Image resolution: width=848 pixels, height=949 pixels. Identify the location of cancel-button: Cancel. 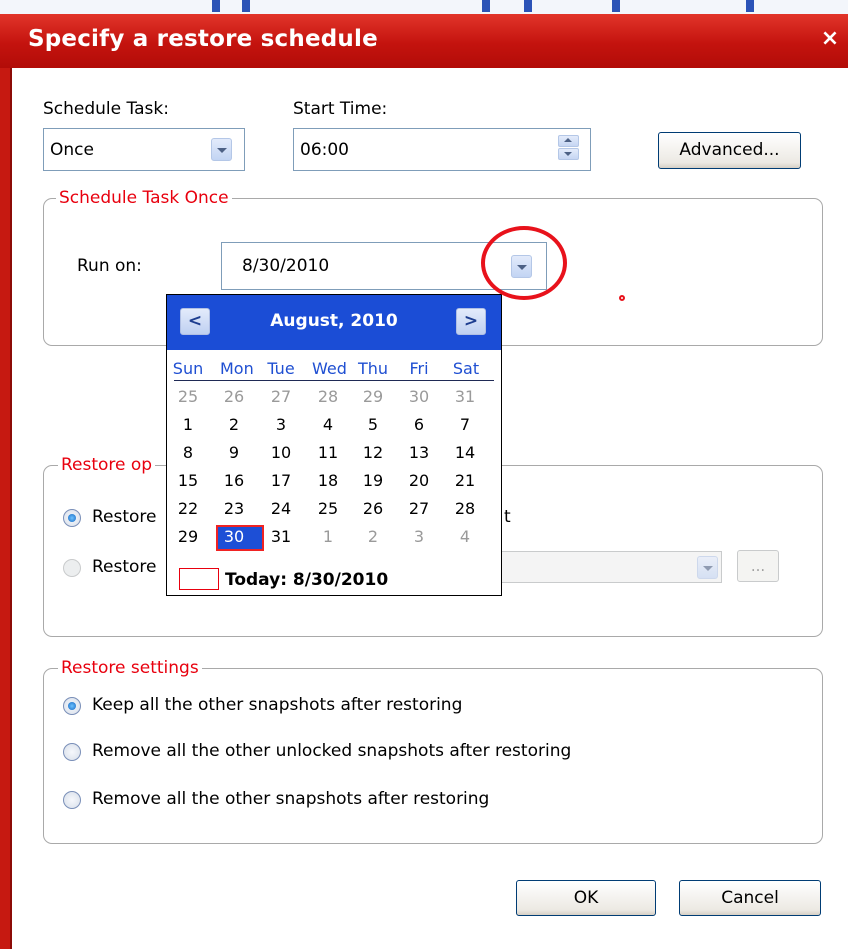
(750, 898).